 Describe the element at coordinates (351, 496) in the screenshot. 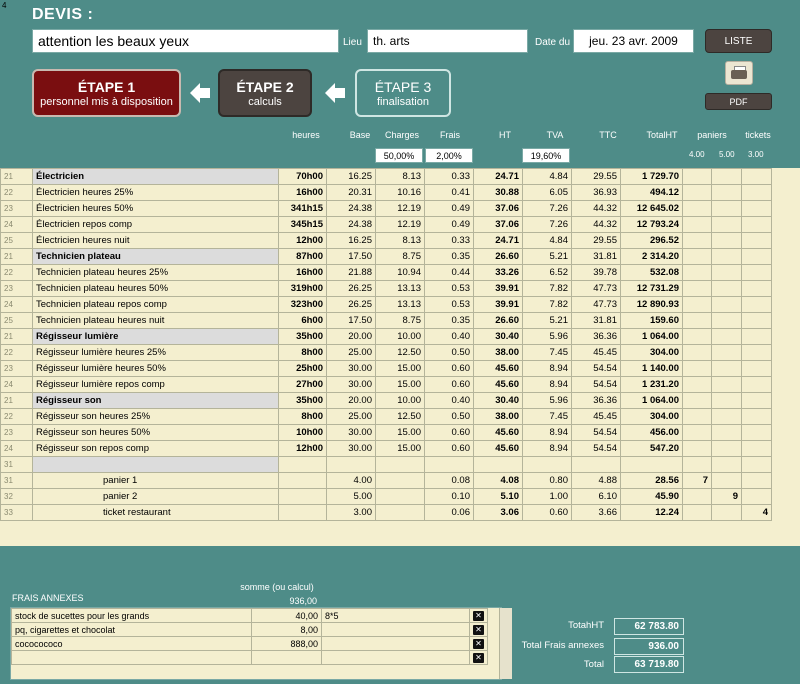

I see `cell-base: 5.00` at that location.